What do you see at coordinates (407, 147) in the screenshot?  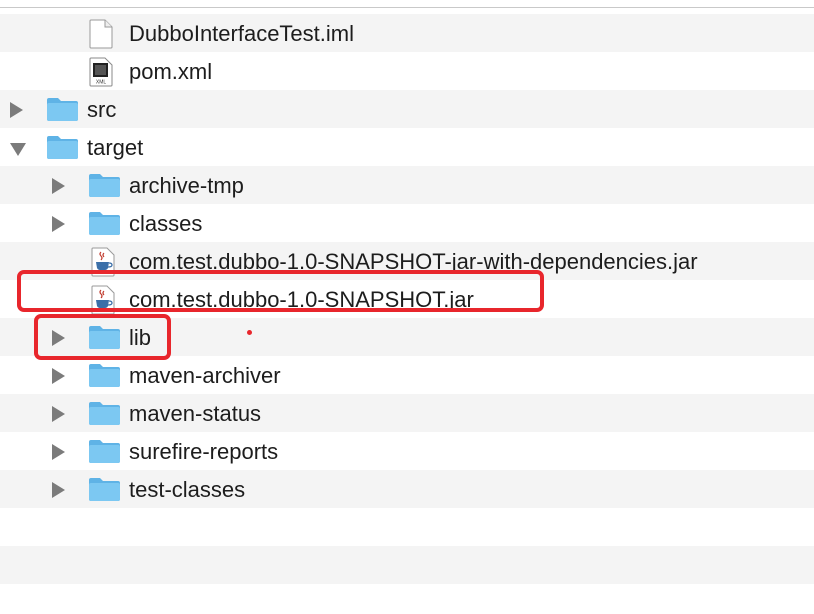 I see `file-row: target` at bounding box center [407, 147].